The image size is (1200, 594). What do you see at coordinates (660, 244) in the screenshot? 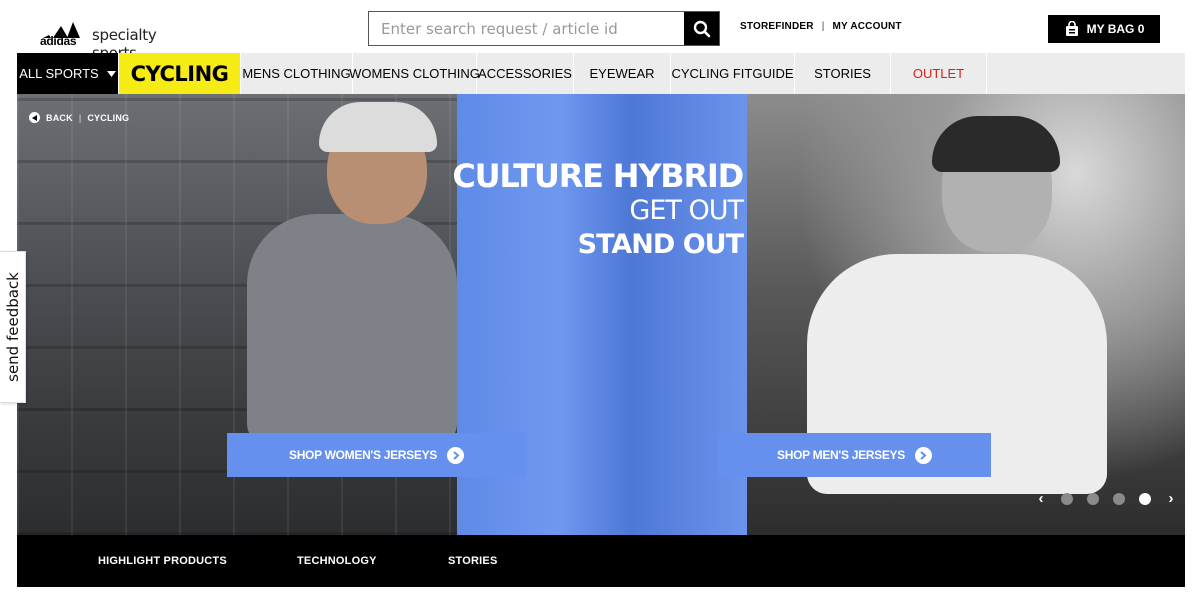
I see `headline-line-3: STAND OUT` at bounding box center [660, 244].